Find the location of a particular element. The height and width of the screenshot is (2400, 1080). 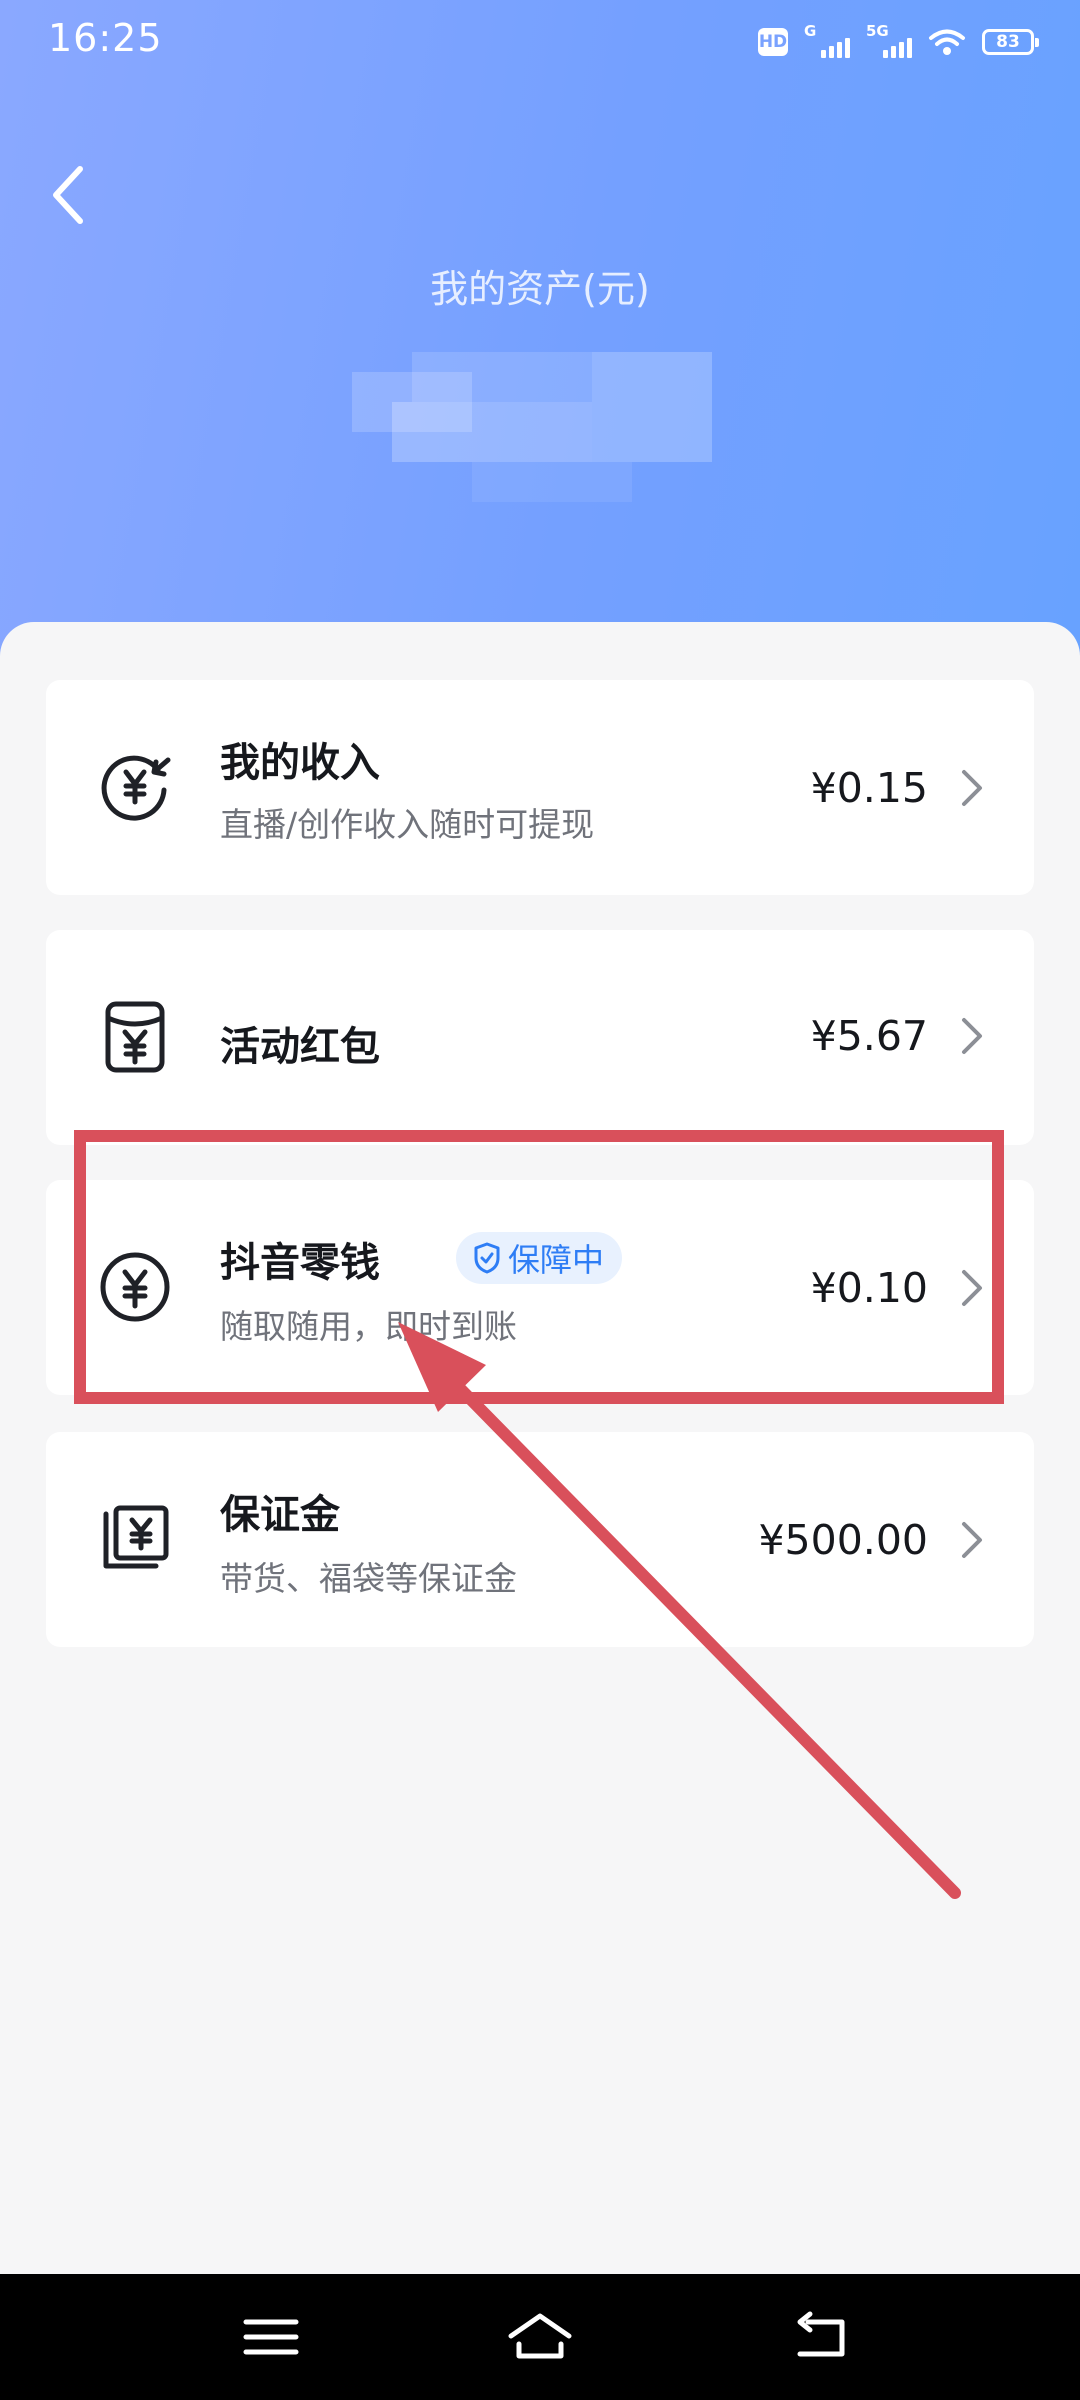

chevron-left-icon is located at coordinates (68, 195).